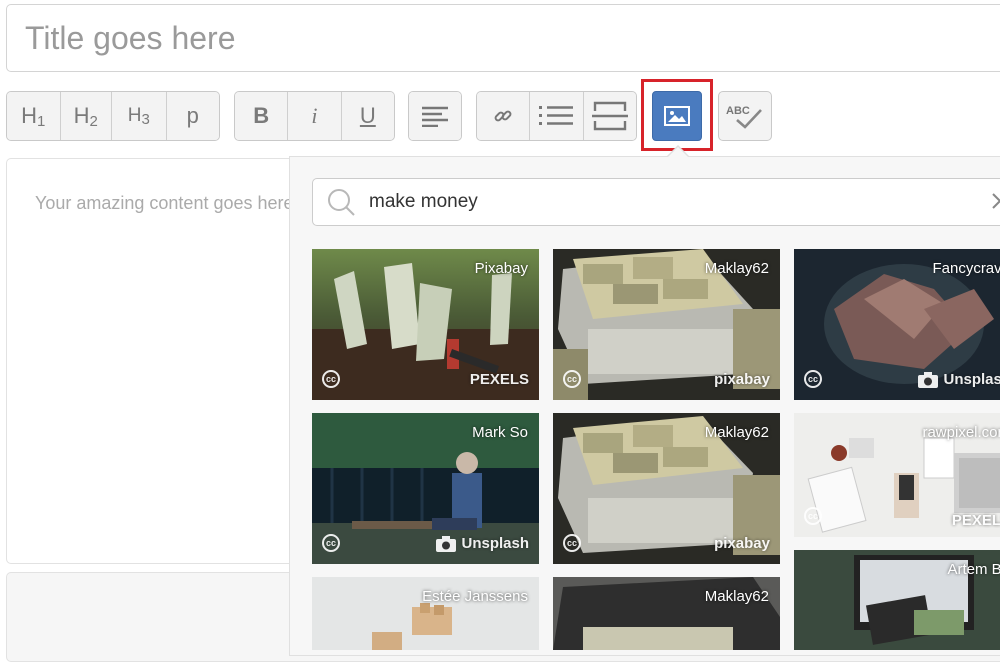 The image size is (1000, 662). I want to click on heading-3-sub: 3, so click(145, 119).